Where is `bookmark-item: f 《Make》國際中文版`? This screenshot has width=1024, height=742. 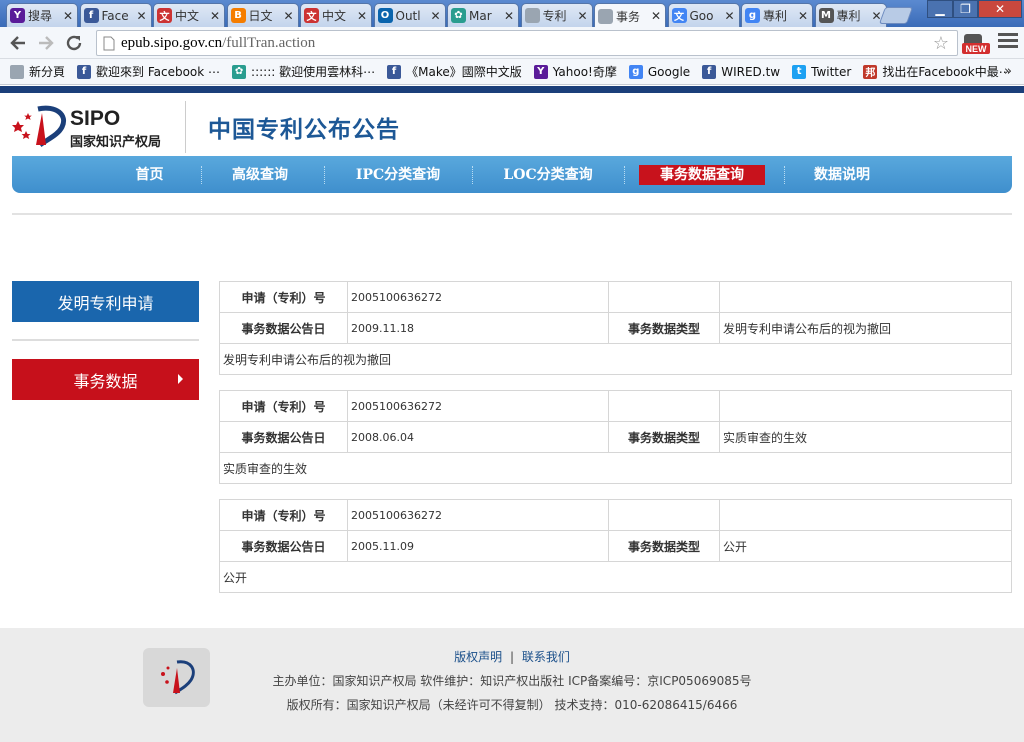
bookmark-item: f 《Make》國際中文版 is located at coordinates (454, 71).